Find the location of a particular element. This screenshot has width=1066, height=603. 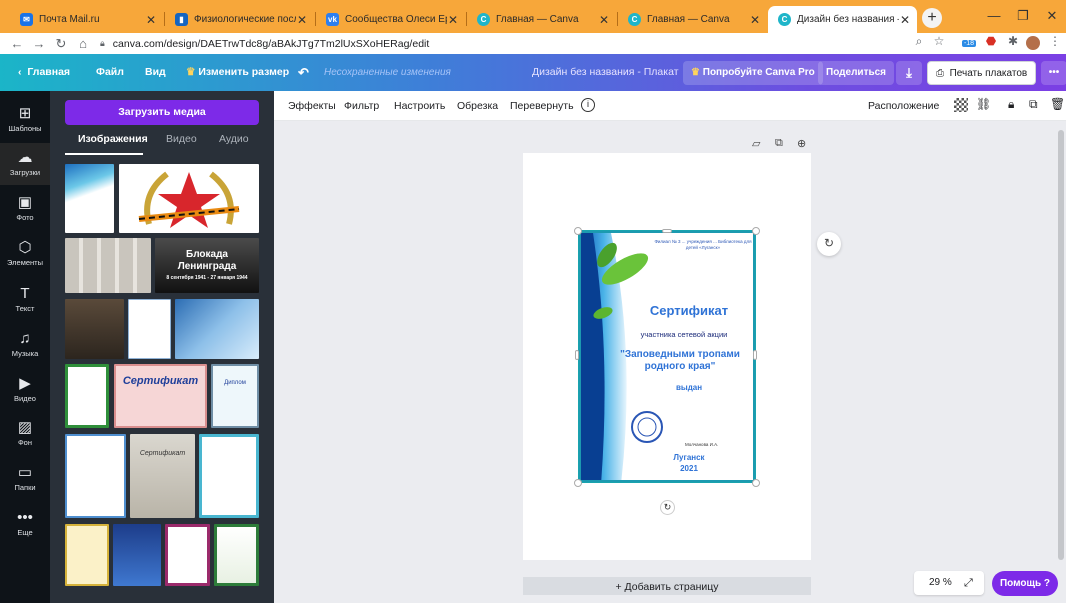

rail-item-elements: ⬡ Элементы is located at coordinates (25, 254).